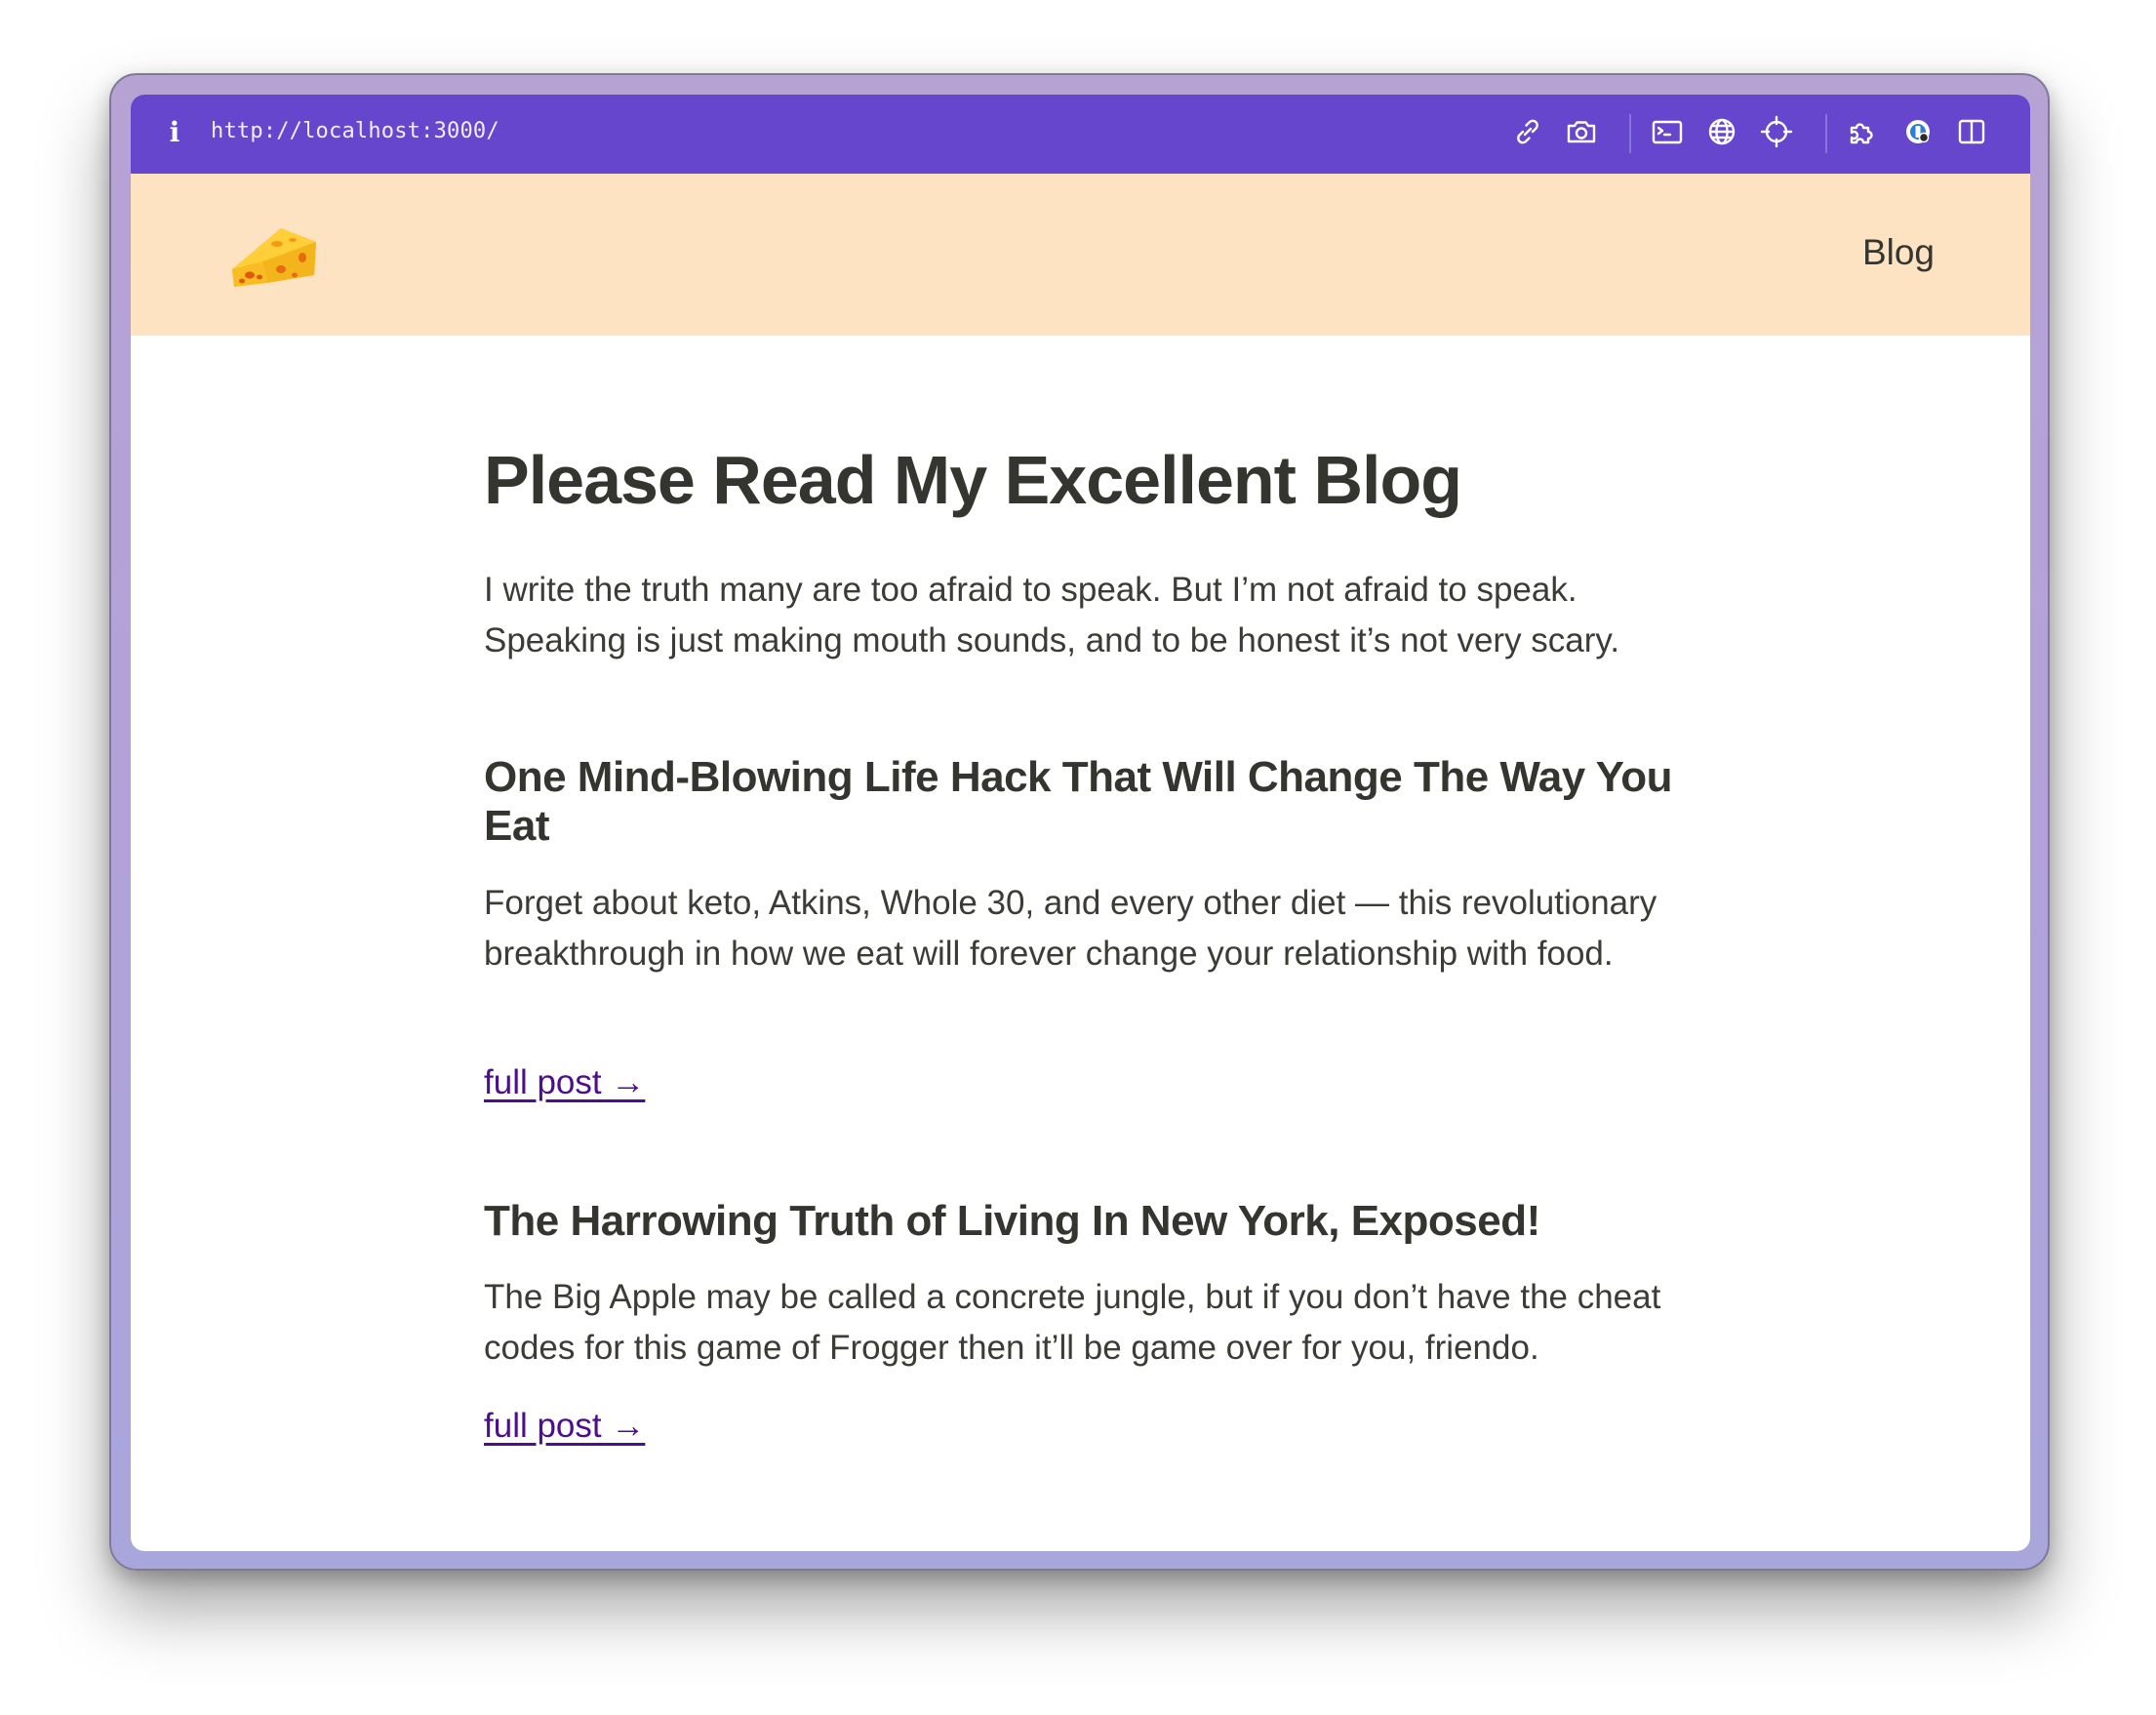 This screenshot has height=1715, width=2156. I want to click on link-icon, so click(1527, 132).